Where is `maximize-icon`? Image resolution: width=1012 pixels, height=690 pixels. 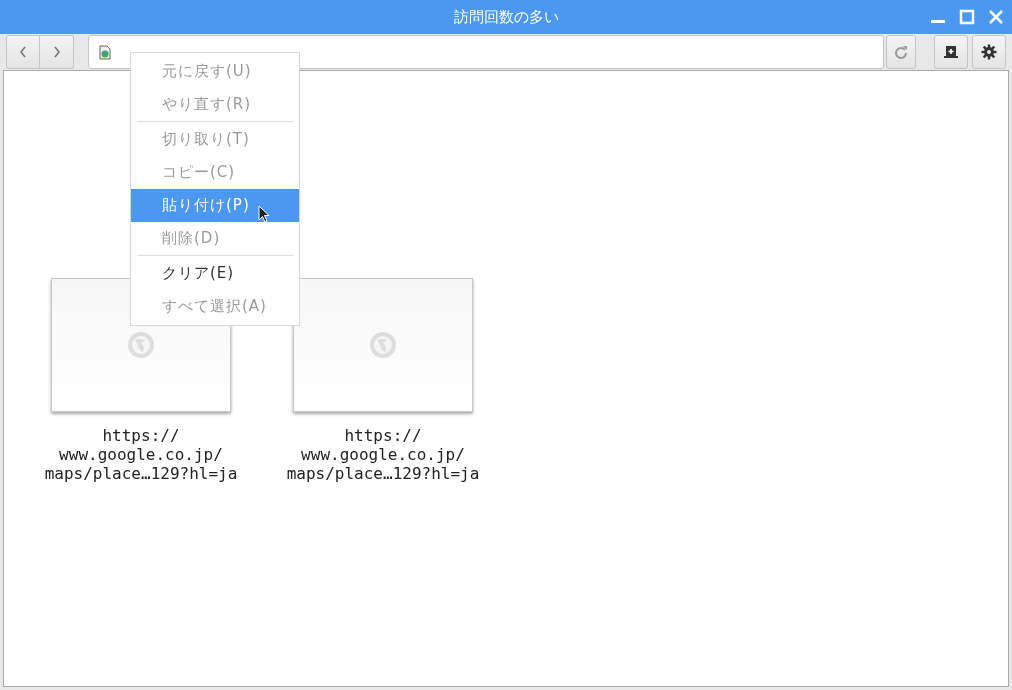 maximize-icon is located at coordinates (967, 17).